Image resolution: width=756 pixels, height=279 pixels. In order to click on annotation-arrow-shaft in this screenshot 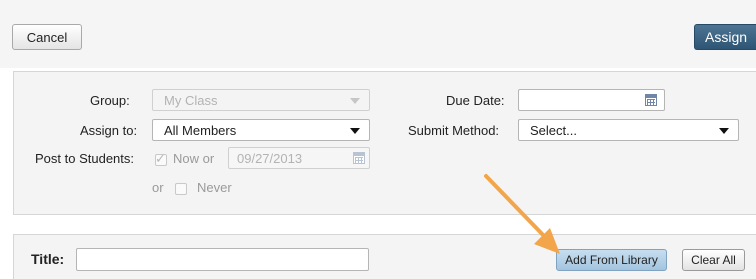, I will do `click(516, 207)`.